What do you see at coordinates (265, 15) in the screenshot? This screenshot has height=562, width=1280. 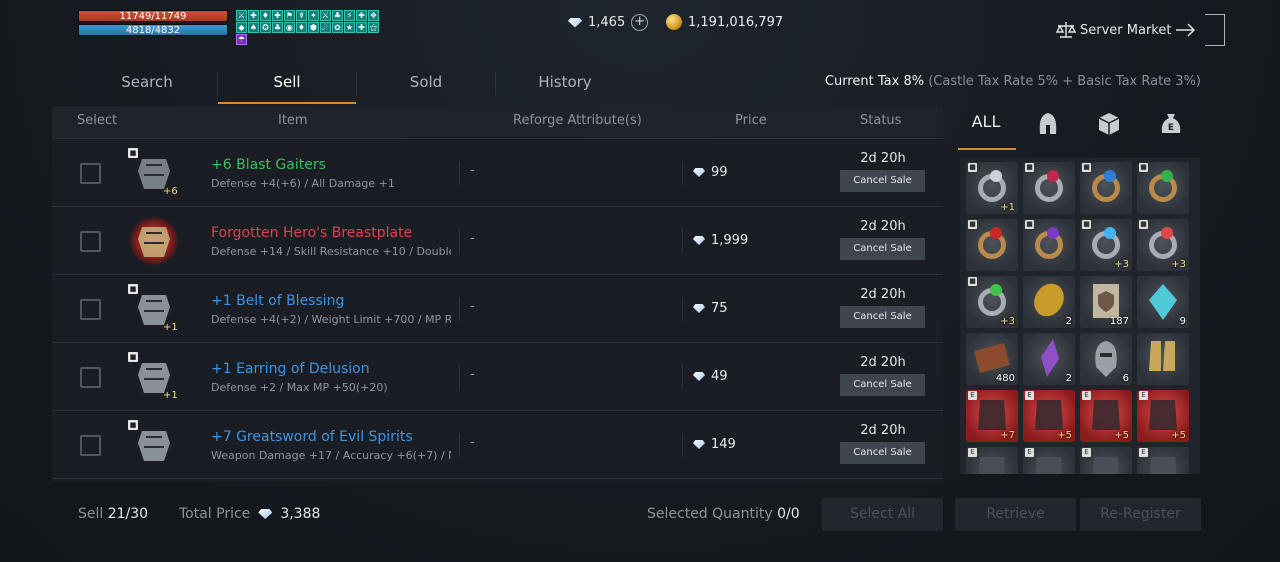 I see `buff-icon: ♦` at bounding box center [265, 15].